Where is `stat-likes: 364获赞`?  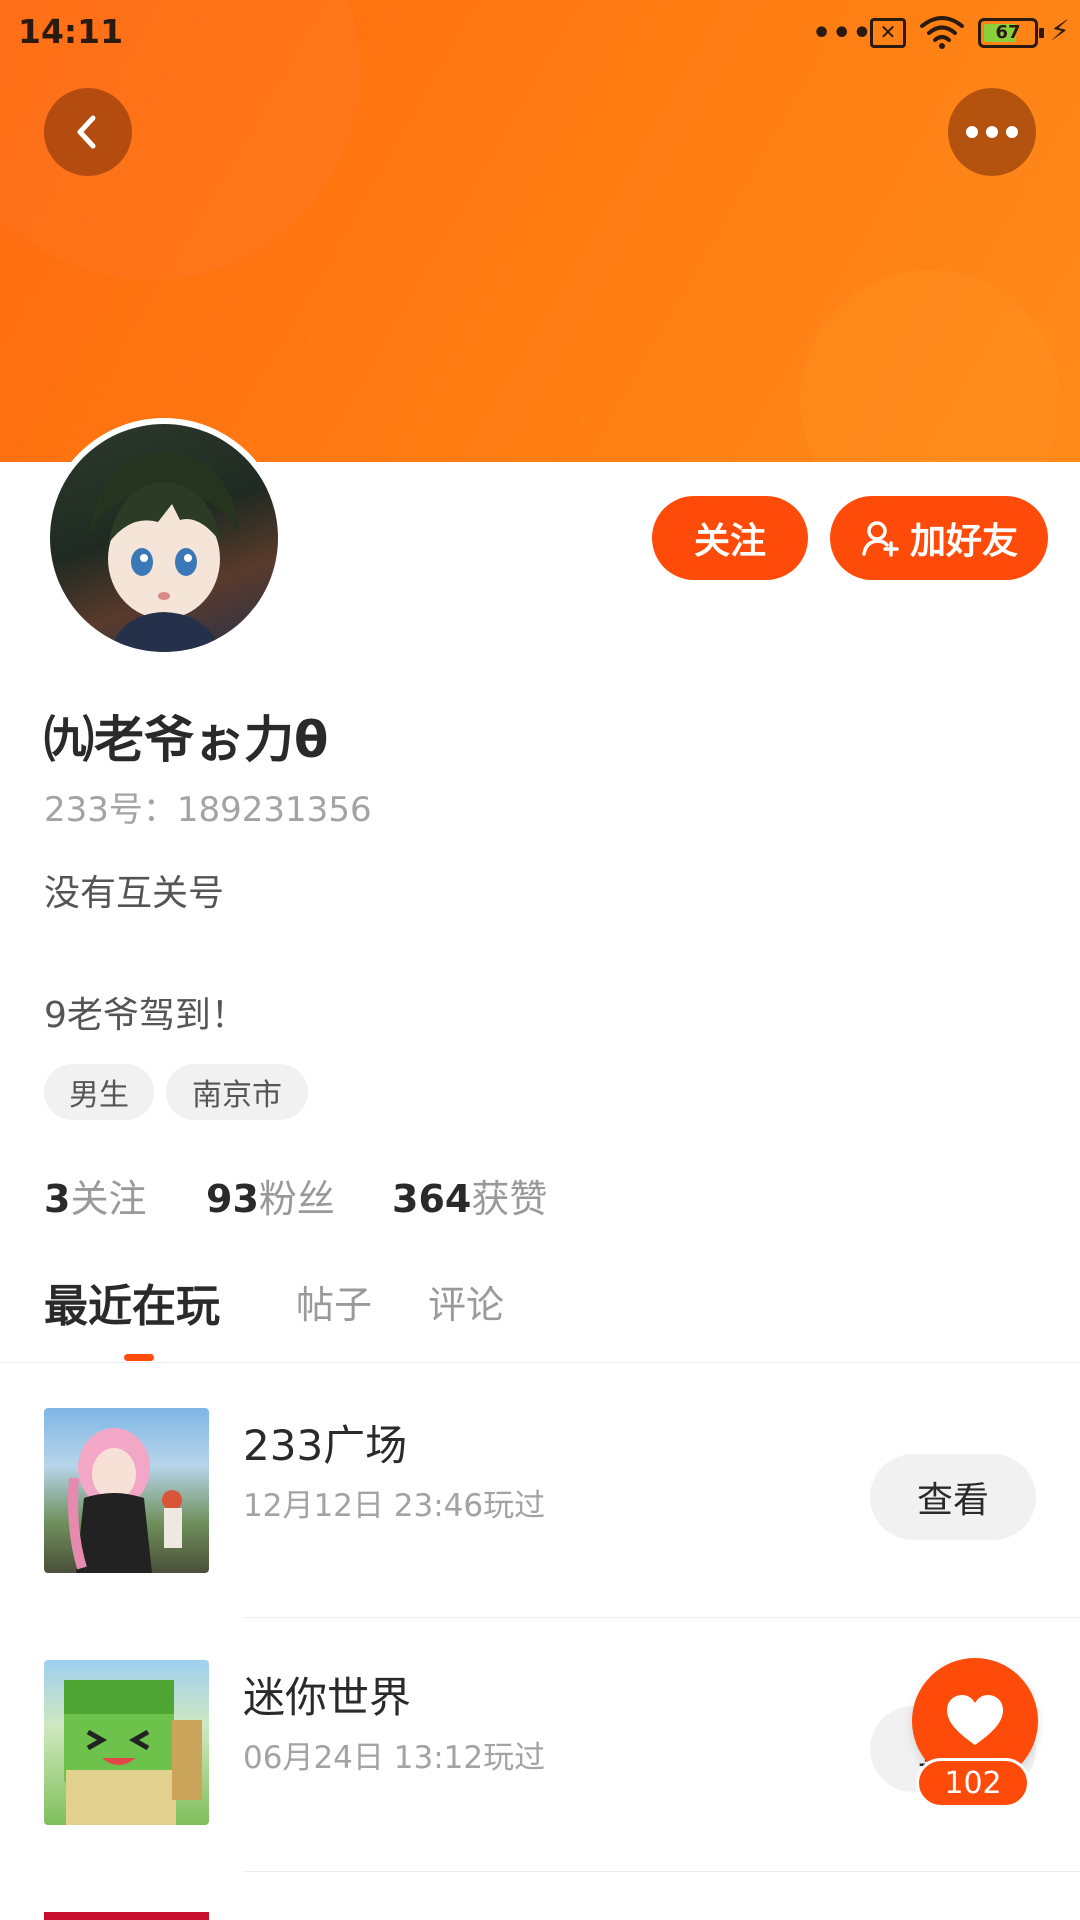
stat-likes: 364获赞 is located at coordinates (469, 1195).